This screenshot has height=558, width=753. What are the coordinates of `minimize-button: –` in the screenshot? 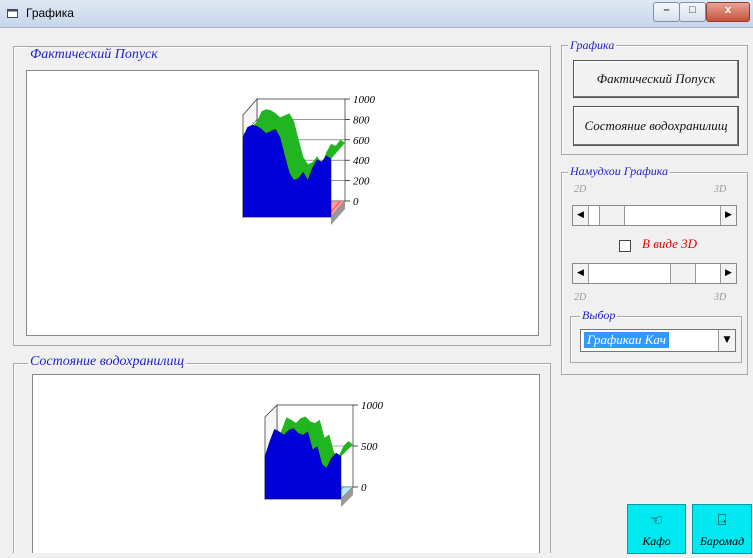 It's located at (666, 12).